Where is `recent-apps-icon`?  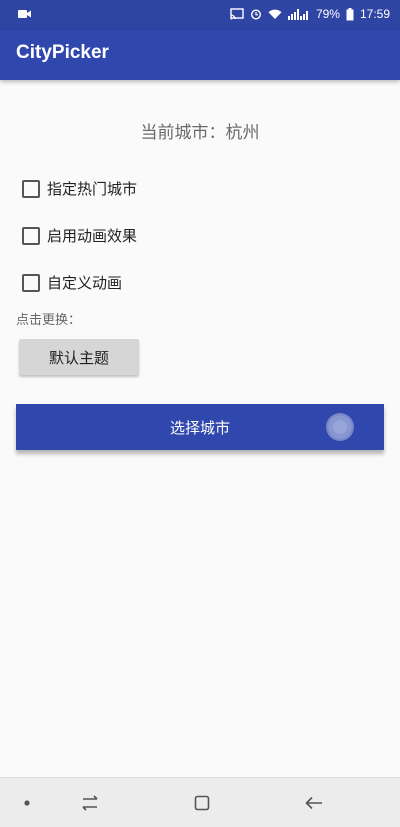 recent-apps-icon is located at coordinates (90, 803).